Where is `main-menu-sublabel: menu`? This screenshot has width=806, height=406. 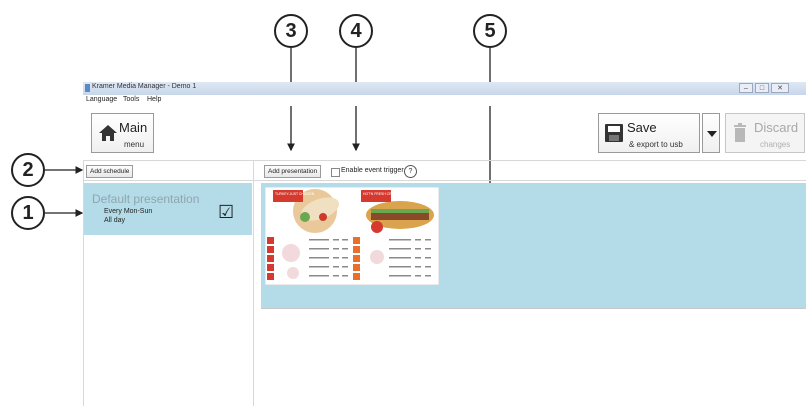 main-menu-sublabel: menu is located at coordinates (134, 144).